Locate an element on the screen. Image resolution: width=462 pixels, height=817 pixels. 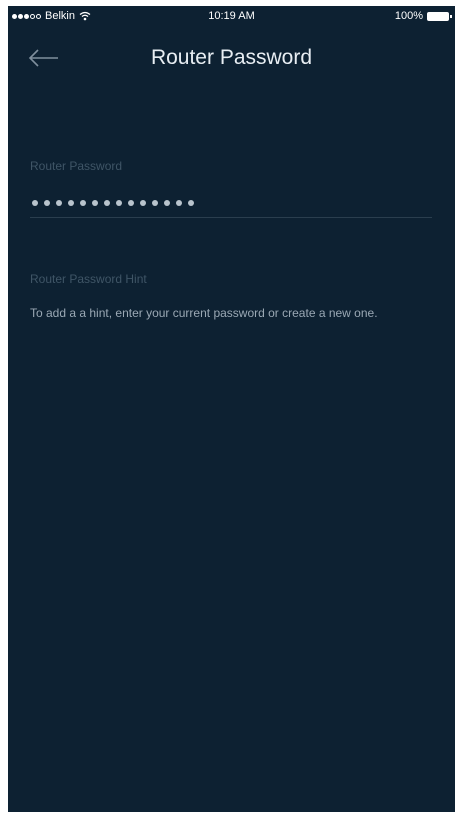
back-arrow-icon is located at coordinates (43, 58).